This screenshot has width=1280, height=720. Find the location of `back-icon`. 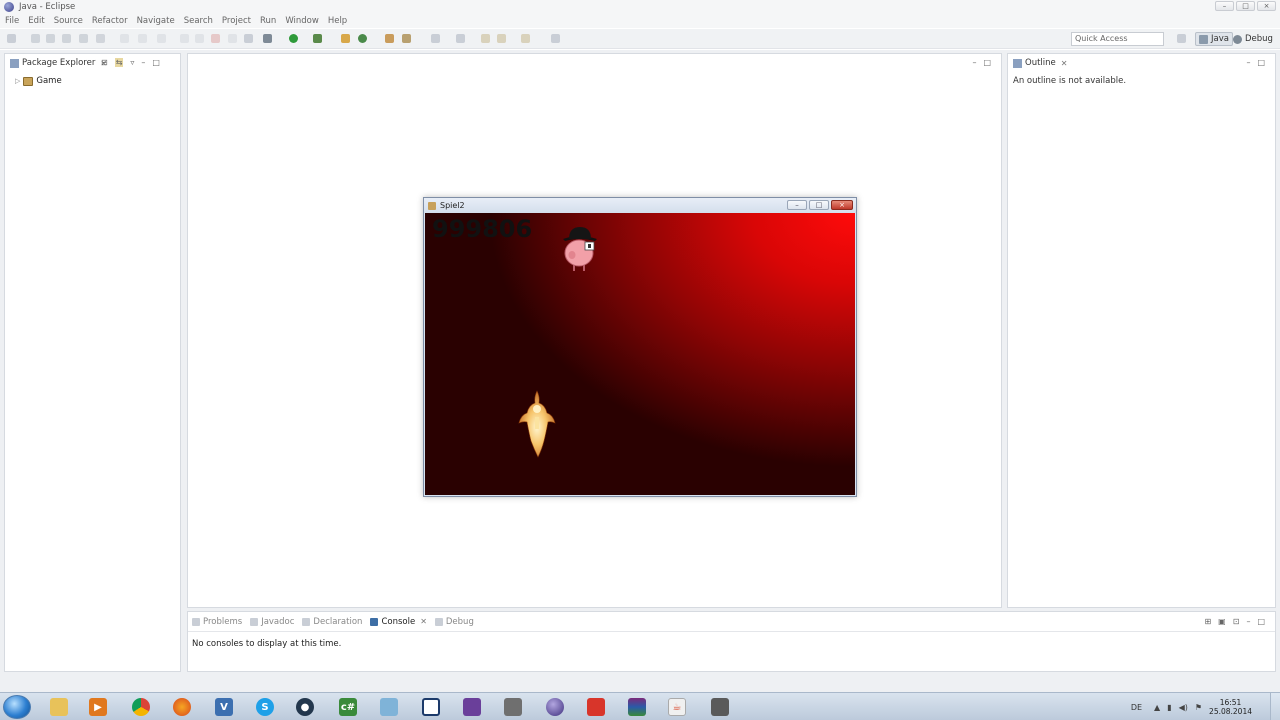

back-icon is located at coordinates (485, 38).